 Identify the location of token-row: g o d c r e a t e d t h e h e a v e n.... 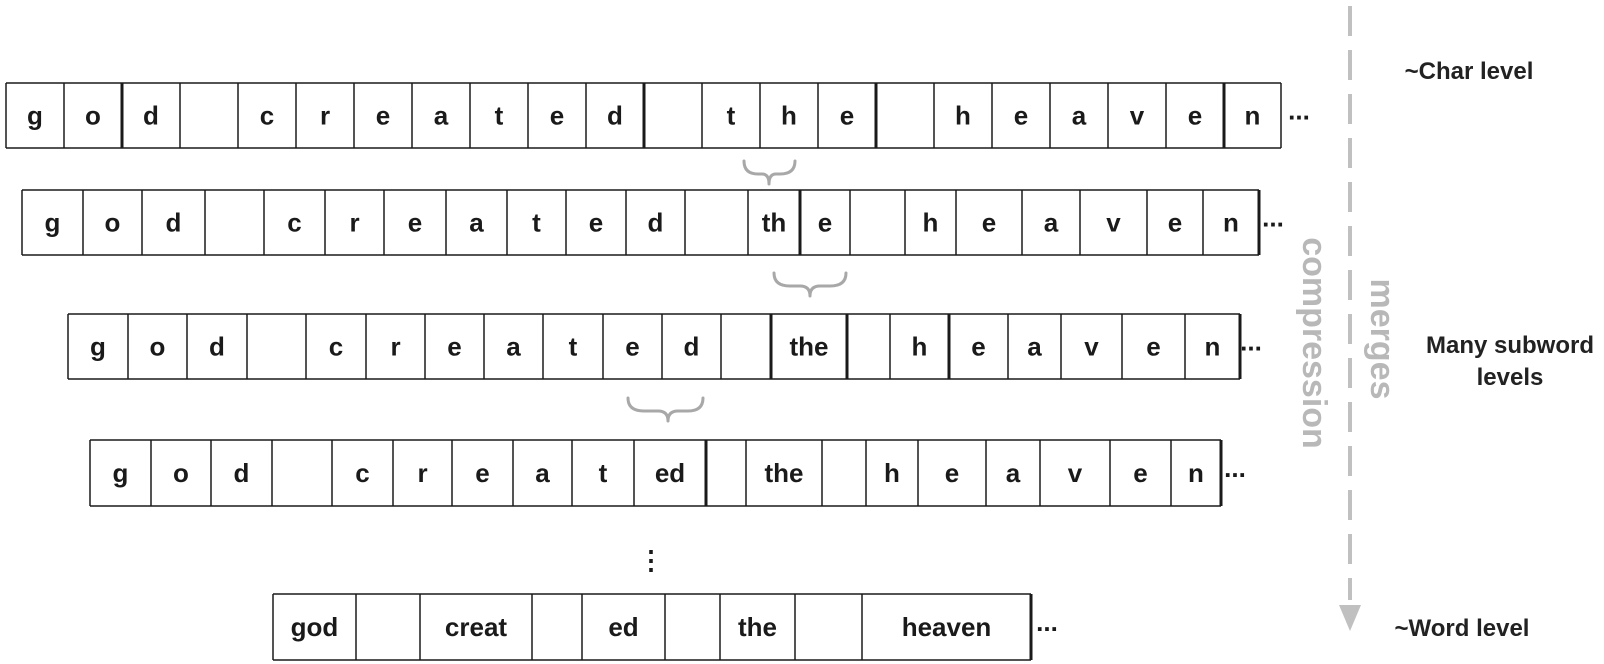
(657, 115).